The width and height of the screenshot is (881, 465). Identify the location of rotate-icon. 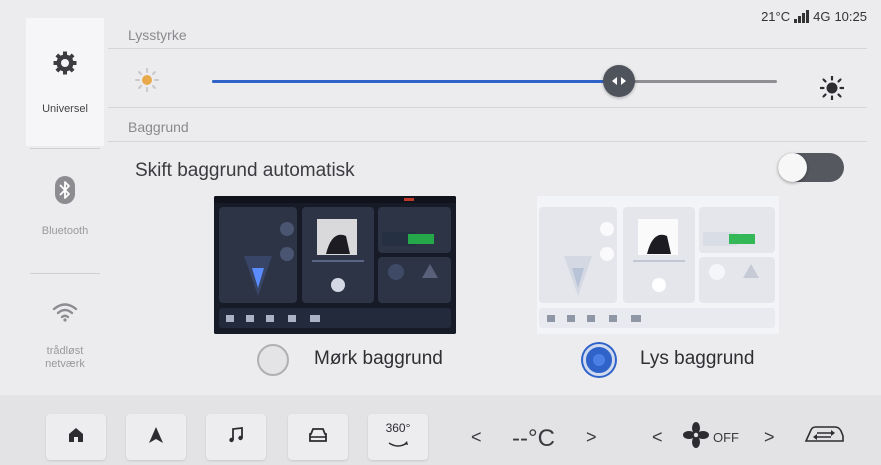
(398, 444).